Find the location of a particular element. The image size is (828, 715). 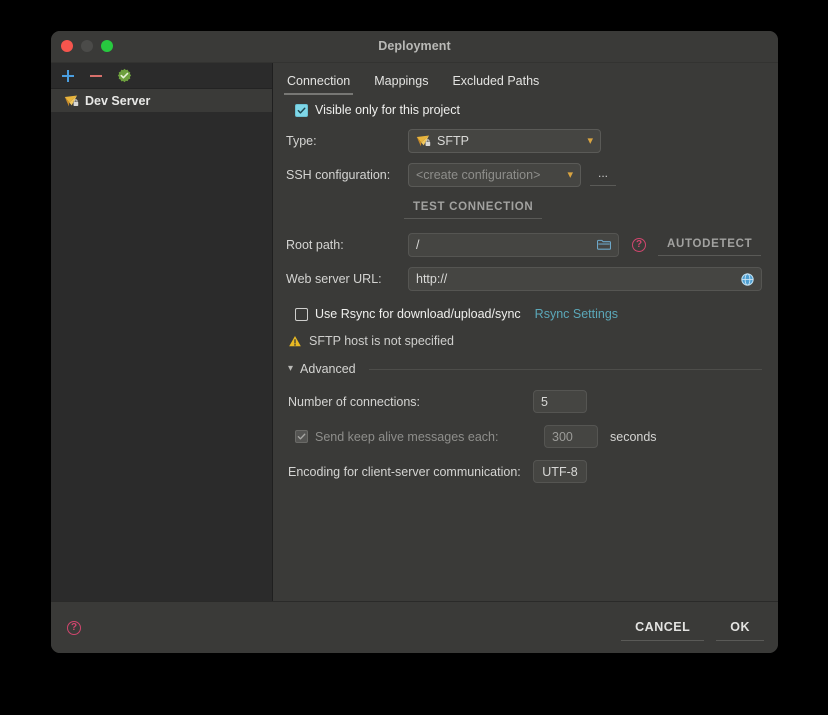

keep-alive-value: 300 is located at coordinates (562, 436).